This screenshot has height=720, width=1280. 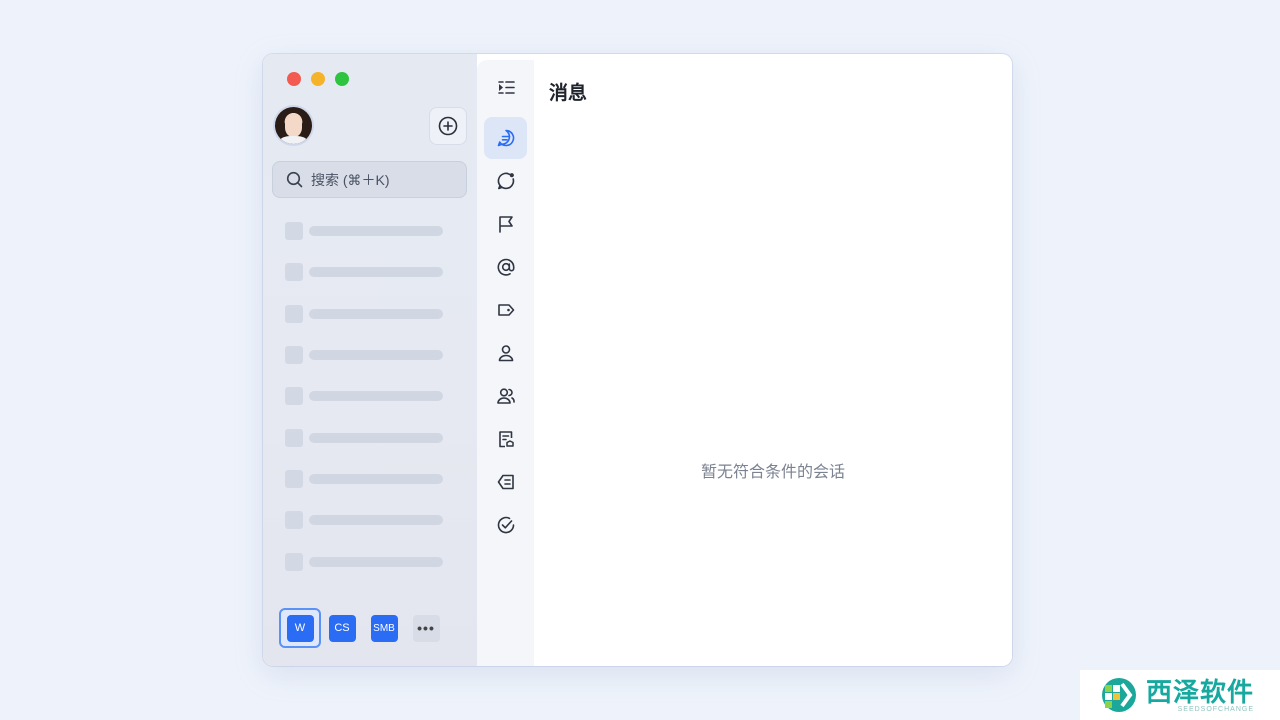 I want to click on tag-icon, so click(x=505, y=310).